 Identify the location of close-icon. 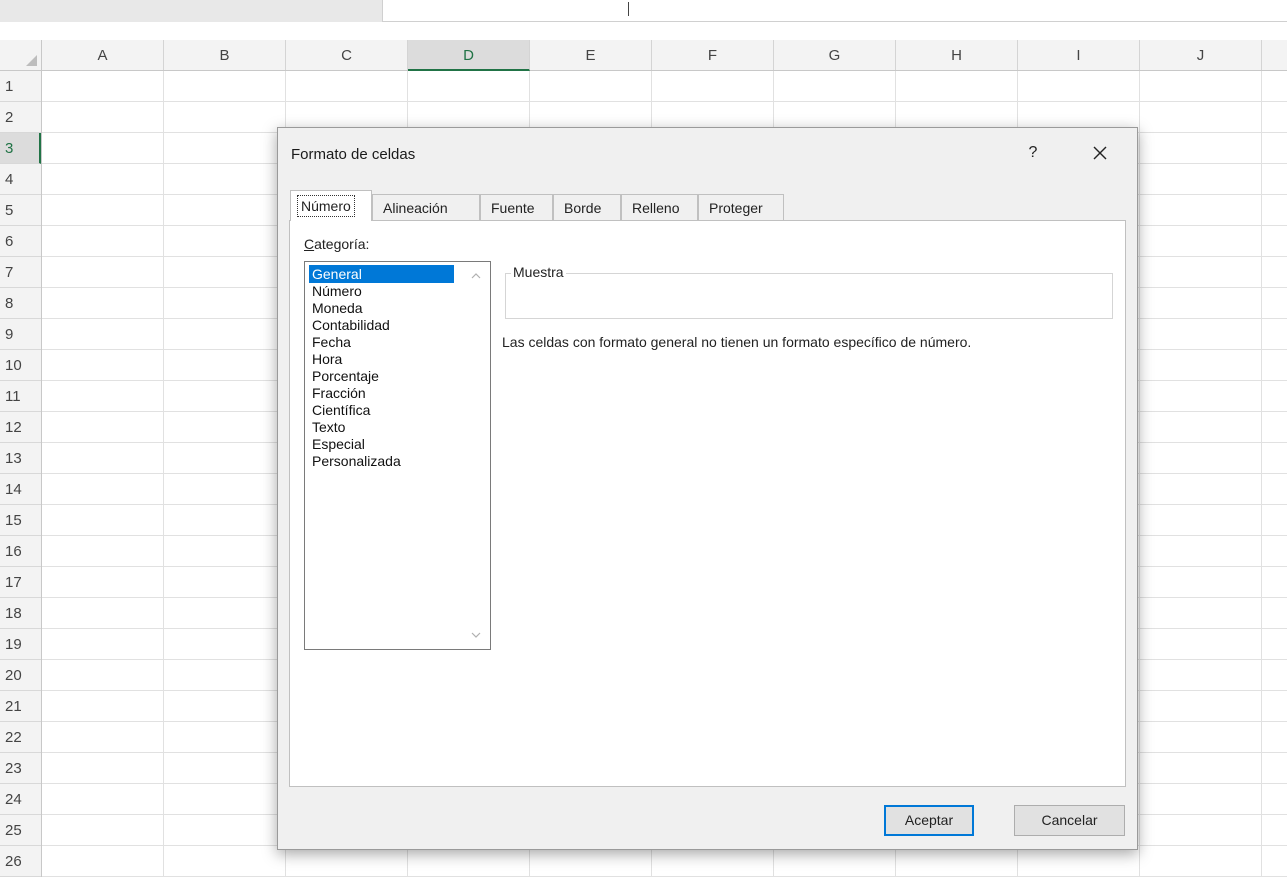
(1100, 153).